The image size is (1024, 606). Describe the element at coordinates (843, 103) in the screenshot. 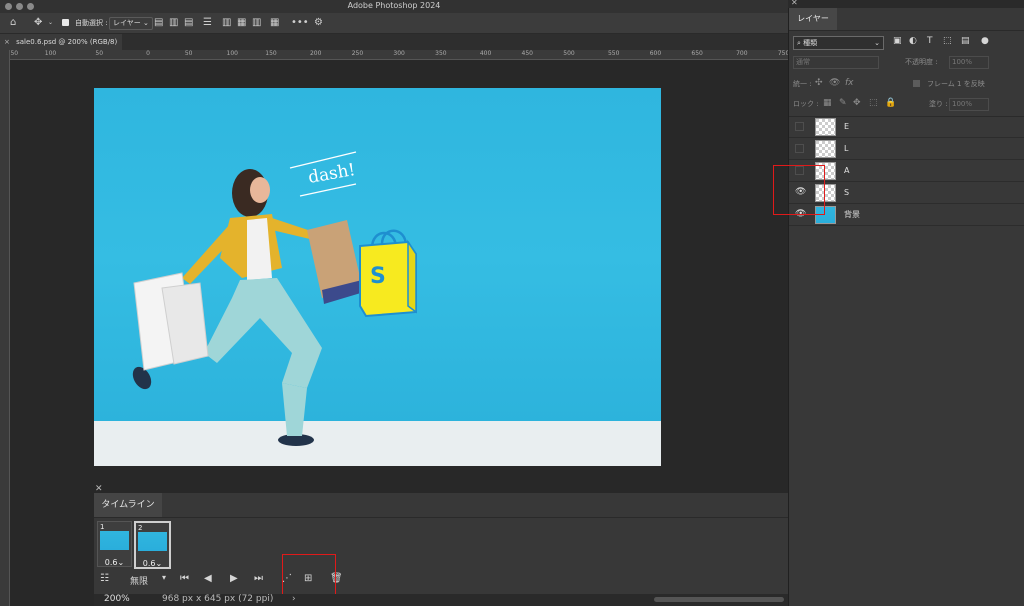

I see `lock-paint-icon: ✎` at that location.